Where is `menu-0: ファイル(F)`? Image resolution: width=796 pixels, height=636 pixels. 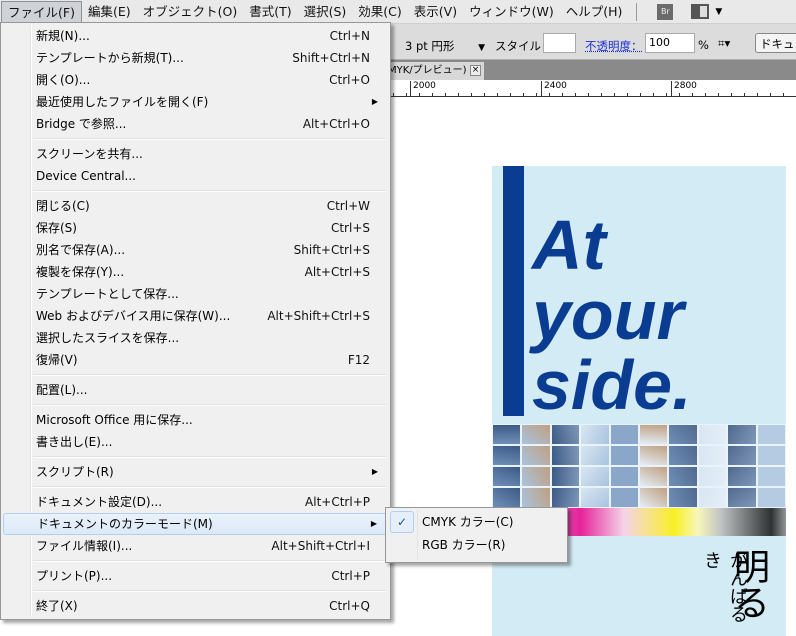
menu-0: ファイル(F) is located at coordinates (41, 11).